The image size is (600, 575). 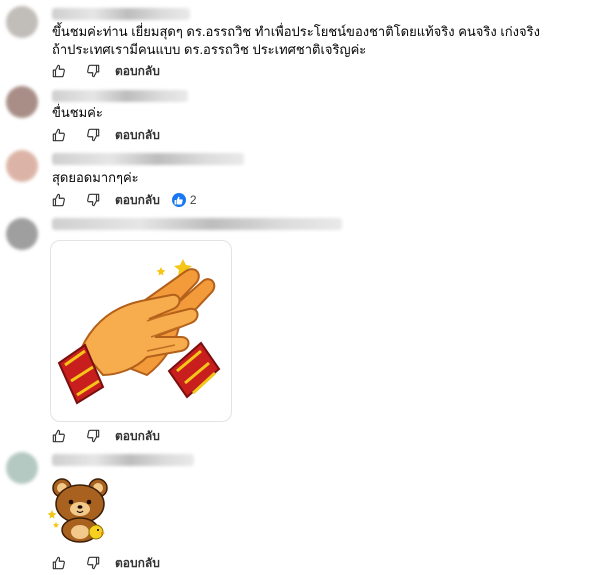 I want to click on bear-icon, so click(x=77, y=510).